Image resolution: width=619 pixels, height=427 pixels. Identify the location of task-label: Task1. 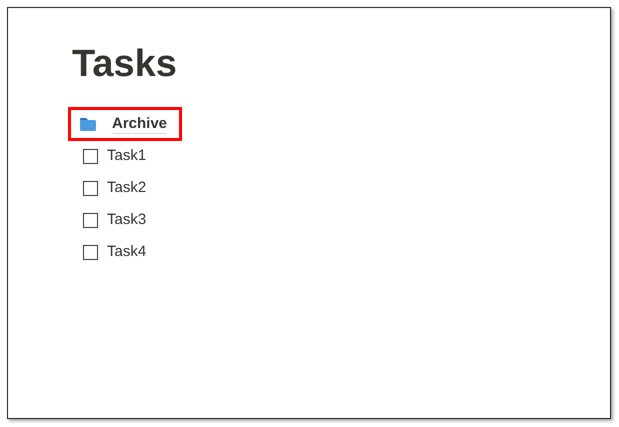
(126, 156).